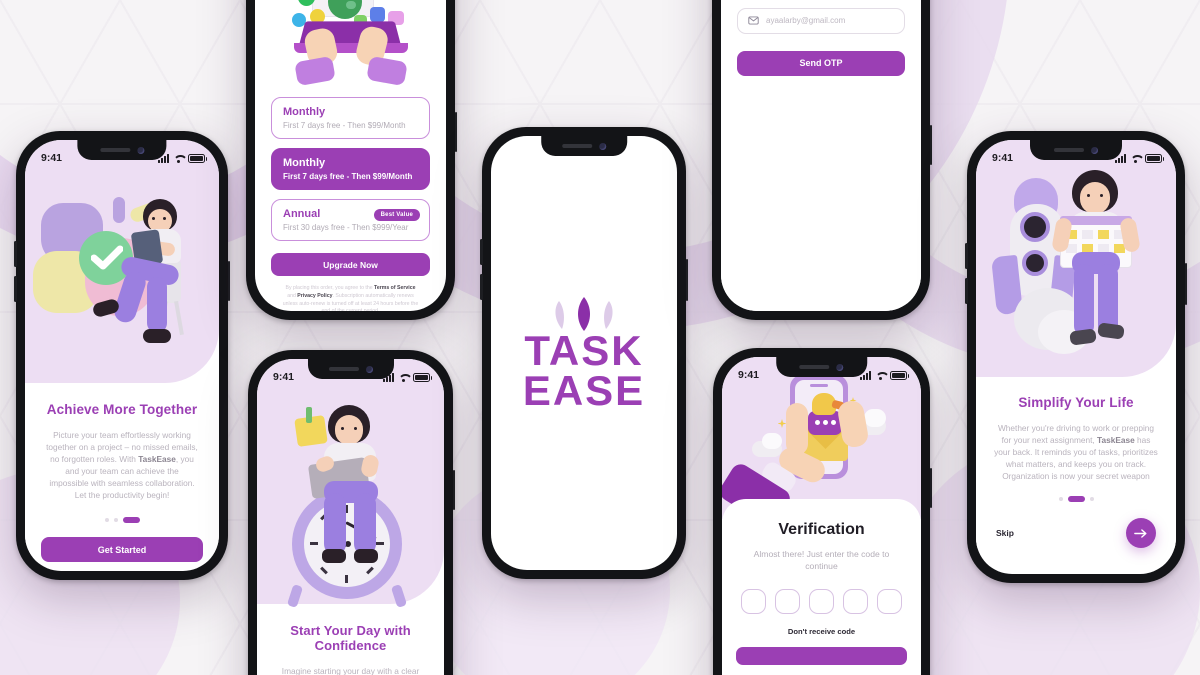 The width and height of the screenshot is (1200, 675). What do you see at coordinates (106, 257) in the screenshot?
I see `checkmark-icon` at bounding box center [106, 257].